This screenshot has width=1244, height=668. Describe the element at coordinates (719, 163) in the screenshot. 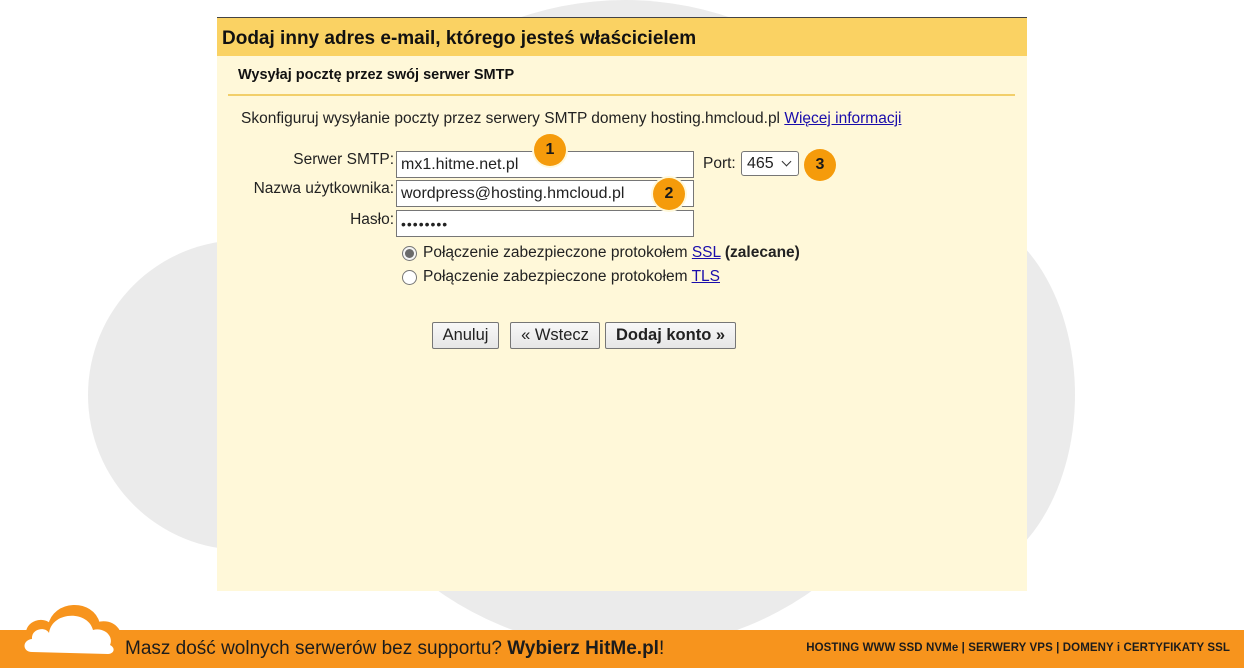

I see `port-label: Port:` at that location.